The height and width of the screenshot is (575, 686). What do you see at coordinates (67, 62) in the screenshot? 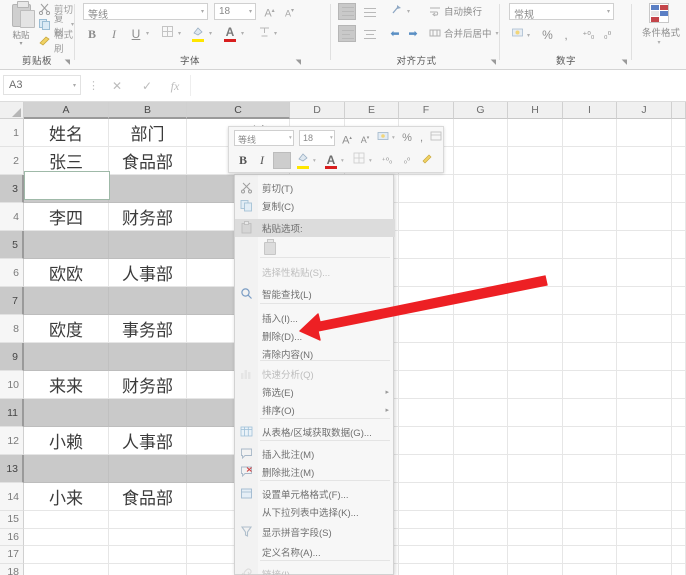
I see `clipboard-dialog-launcher: ◥` at bounding box center [67, 62].